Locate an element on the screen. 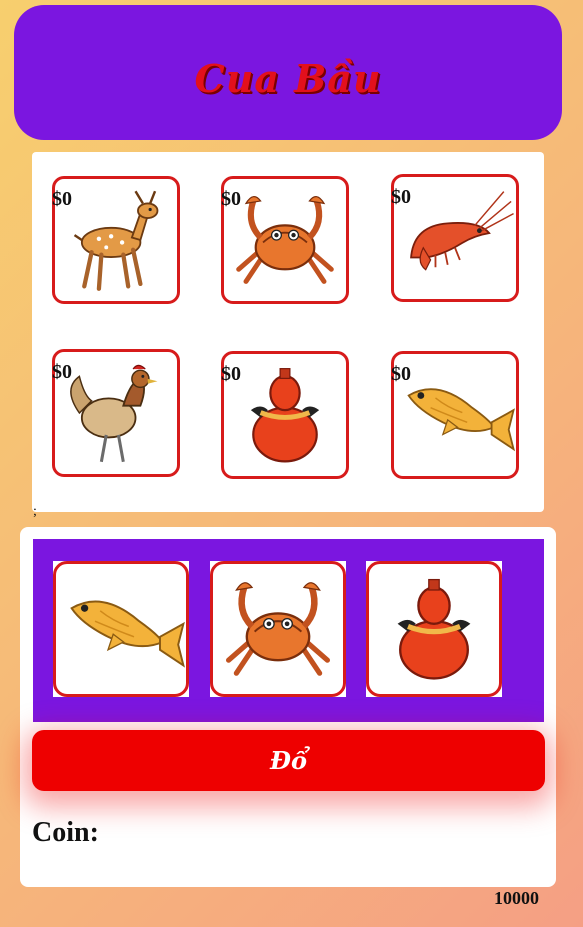  rooster-icon is located at coordinates (116, 413).